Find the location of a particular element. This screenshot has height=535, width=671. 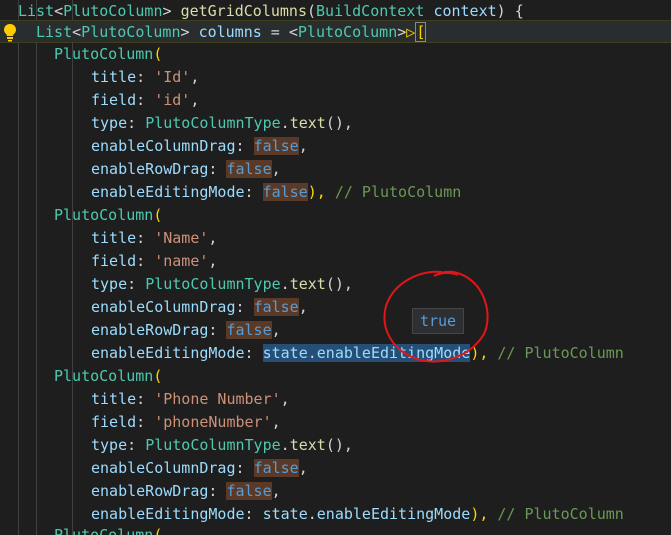

lightbulb-icon is located at coordinates (10, 32).